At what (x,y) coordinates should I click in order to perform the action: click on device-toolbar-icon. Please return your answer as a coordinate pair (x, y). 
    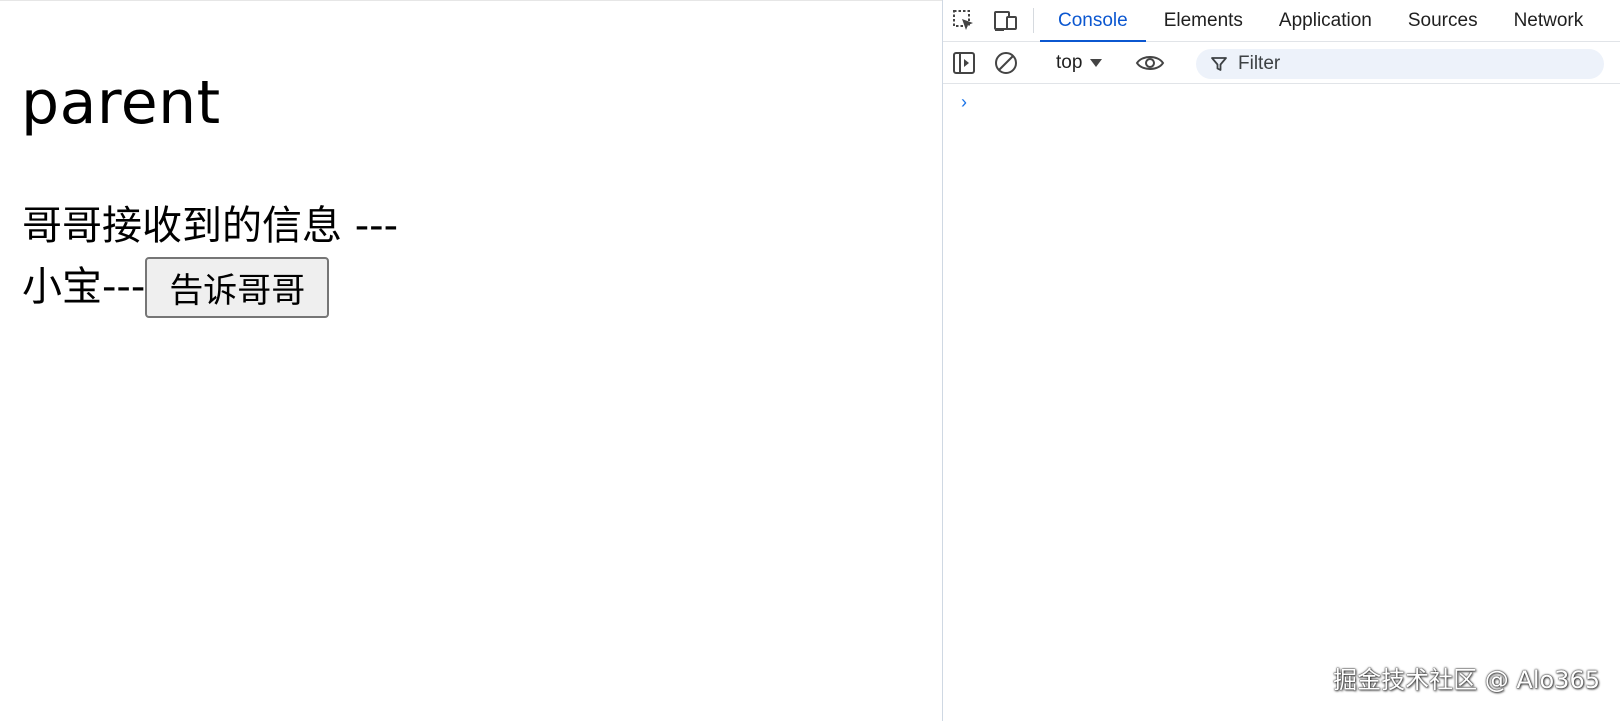
    Looking at the image, I should click on (1006, 20).